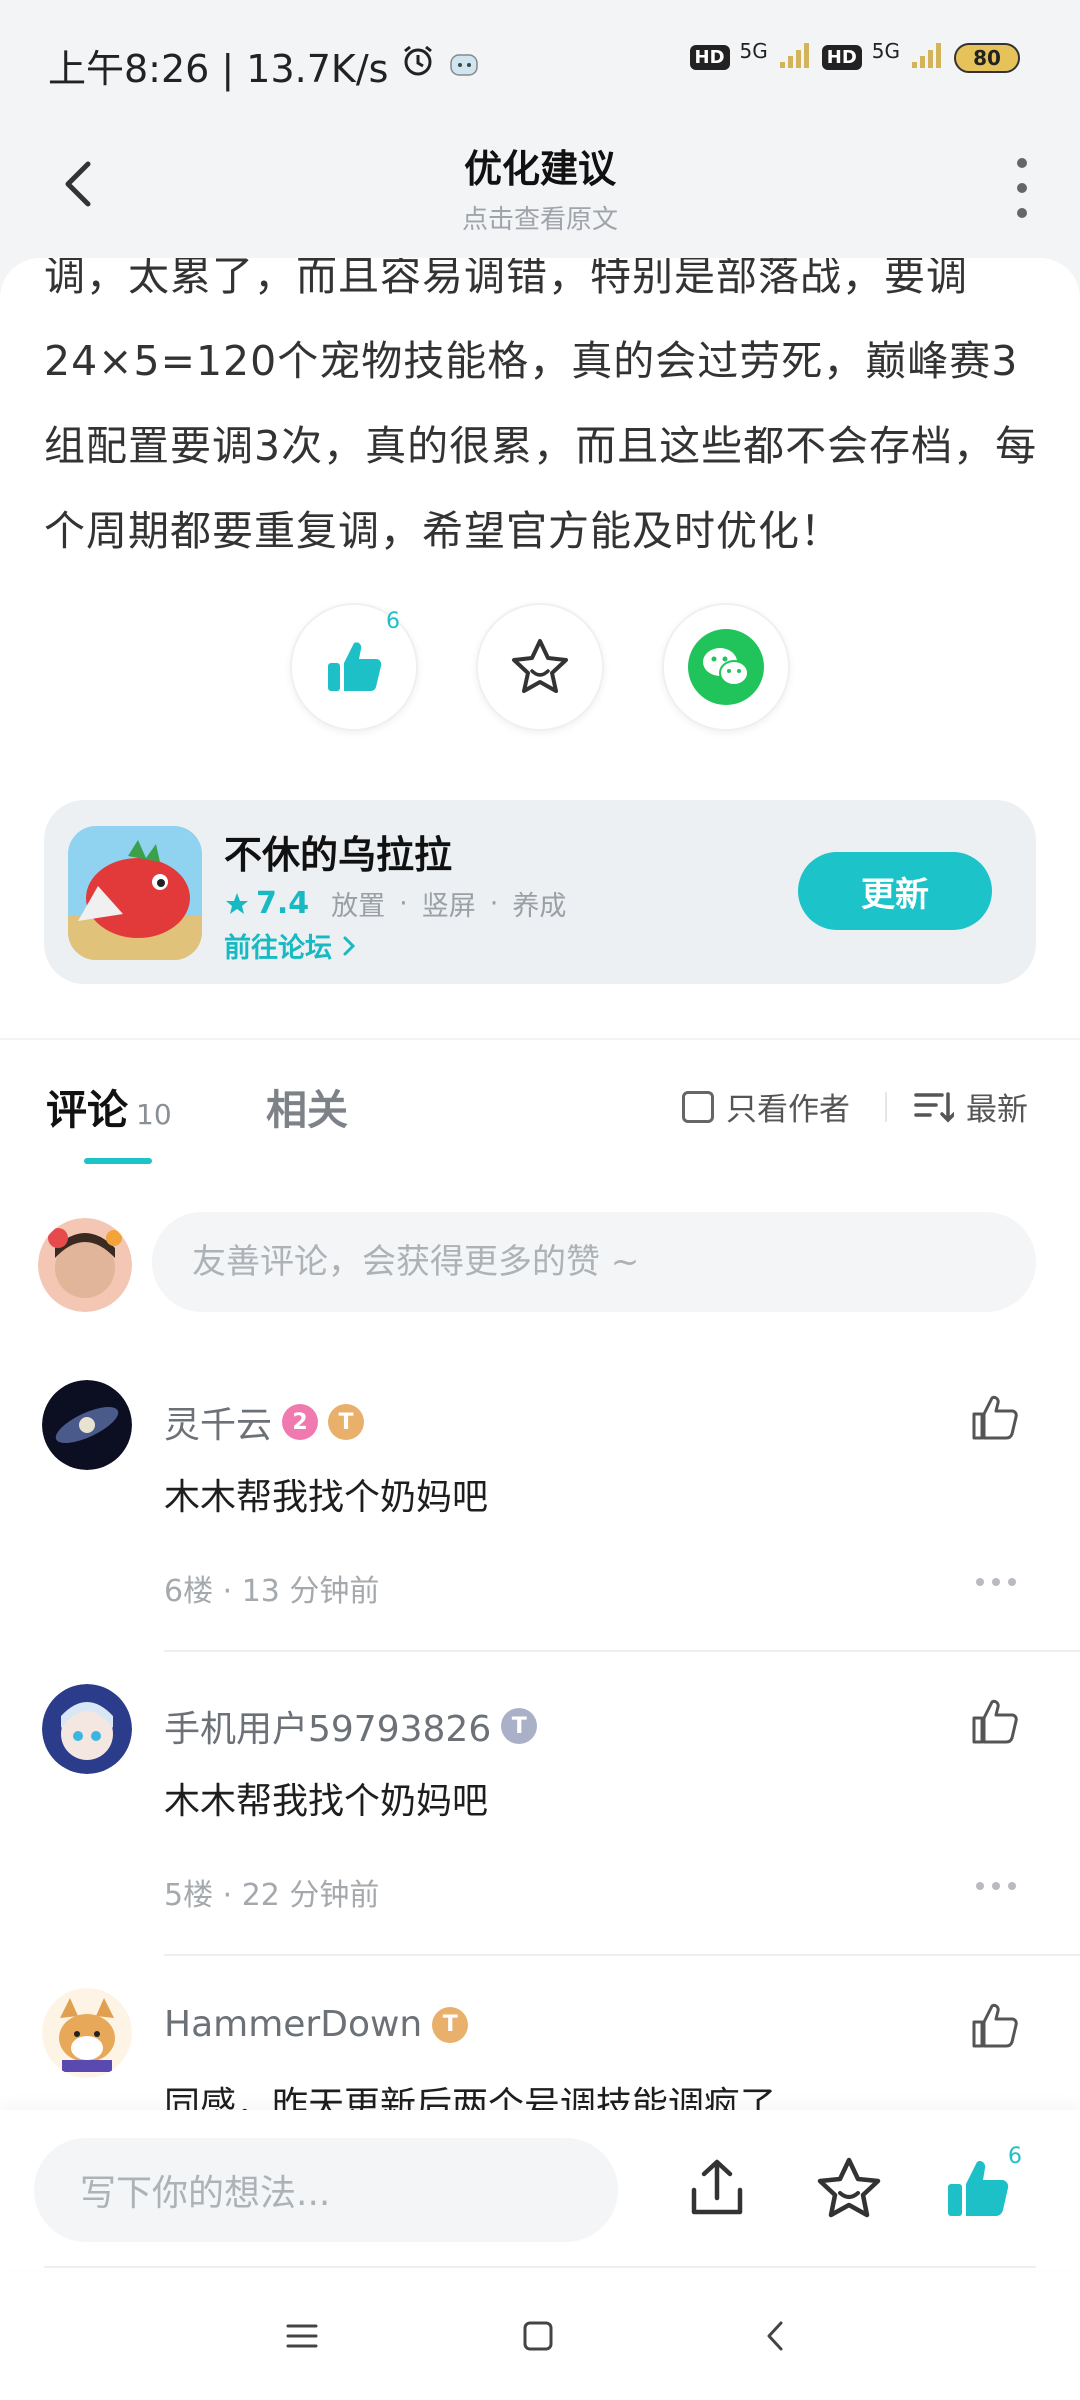 Image resolution: width=1080 pixels, height=2400 pixels. Describe the element at coordinates (470, 2097) in the screenshot. I see `comment-text: 同感，昨天更新后两个号调技能调疯了` at that location.